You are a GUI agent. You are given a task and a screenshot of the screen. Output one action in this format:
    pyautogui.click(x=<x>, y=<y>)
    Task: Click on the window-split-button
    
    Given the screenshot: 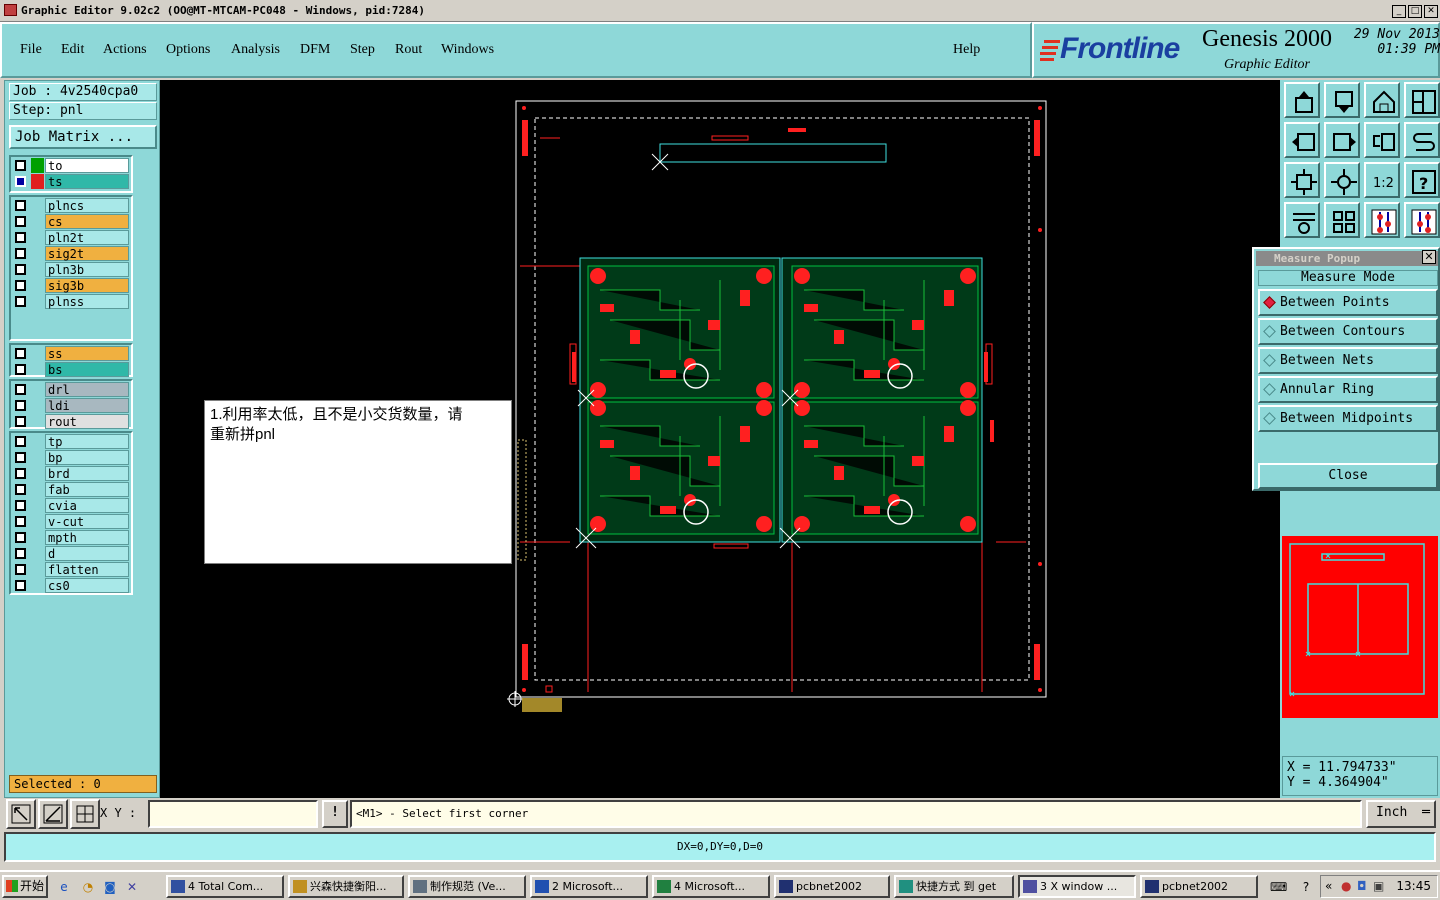 What is the action you would take?
    pyautogui.click(x=1422, y=100)
    